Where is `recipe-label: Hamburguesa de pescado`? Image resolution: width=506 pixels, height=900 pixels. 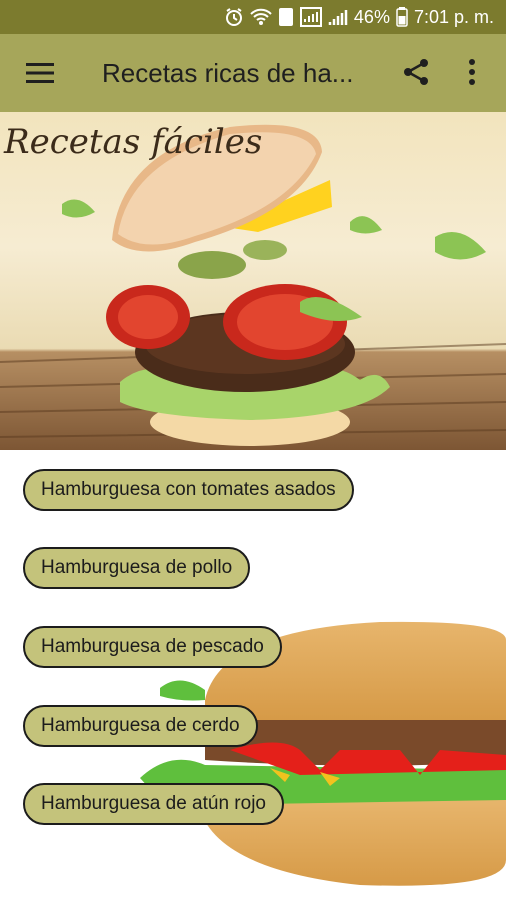 recipe-label: Hamburguesa de pescado is located at coordinates (152, 646).